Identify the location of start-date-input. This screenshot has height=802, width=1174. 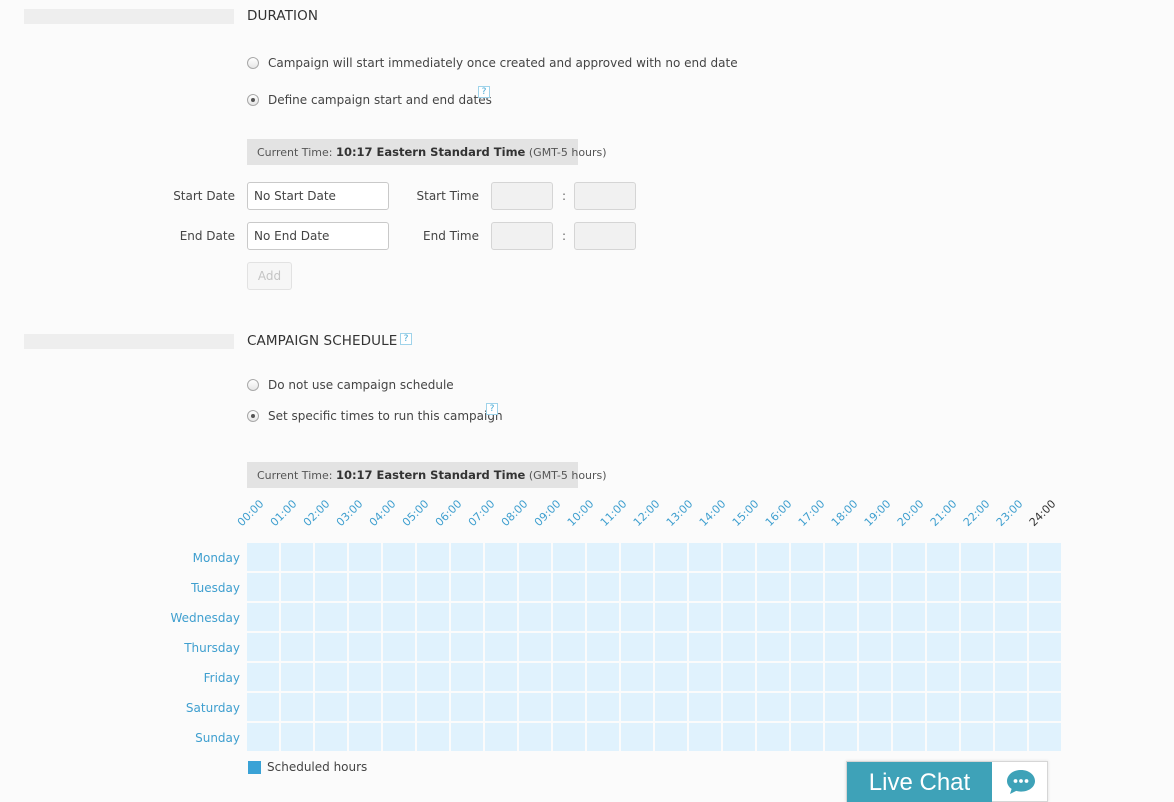
(318, 196).